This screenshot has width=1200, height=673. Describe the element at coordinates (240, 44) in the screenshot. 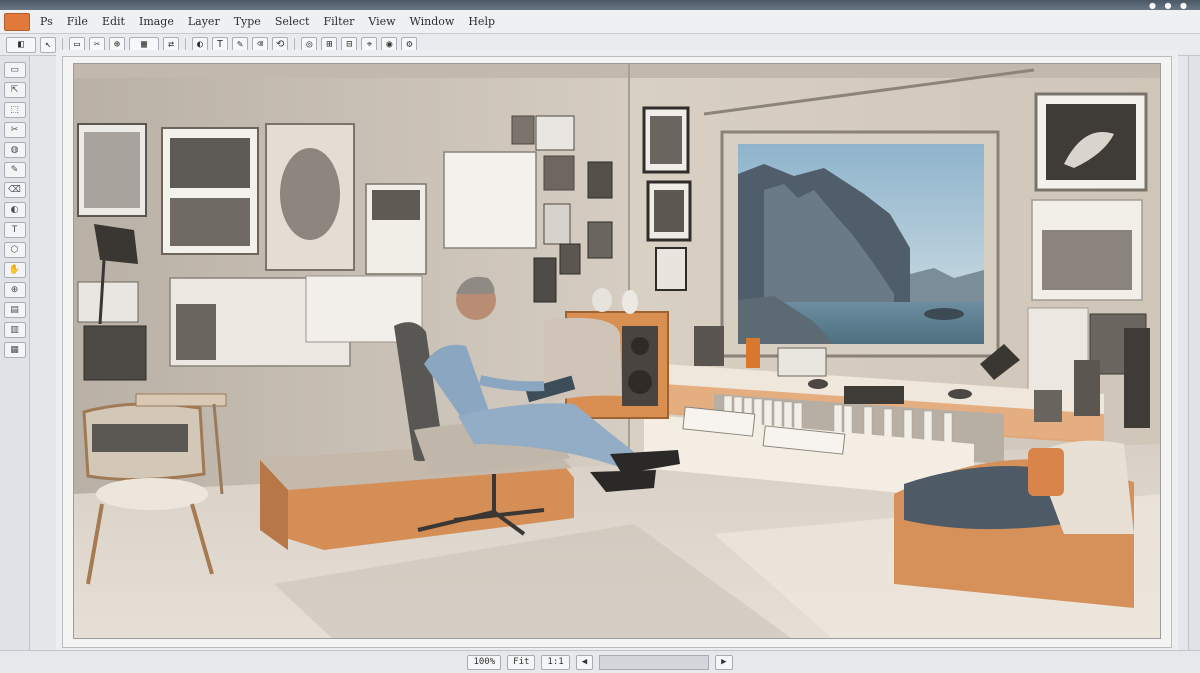

I see `brush-icon: ✎` at that location.